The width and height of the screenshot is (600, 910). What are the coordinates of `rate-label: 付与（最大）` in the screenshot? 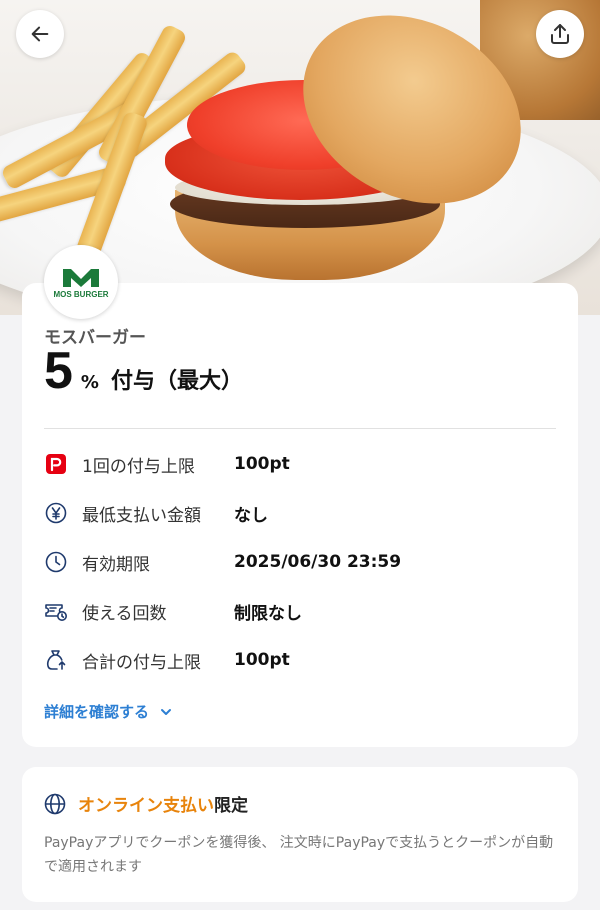 It's located at (176, 381).